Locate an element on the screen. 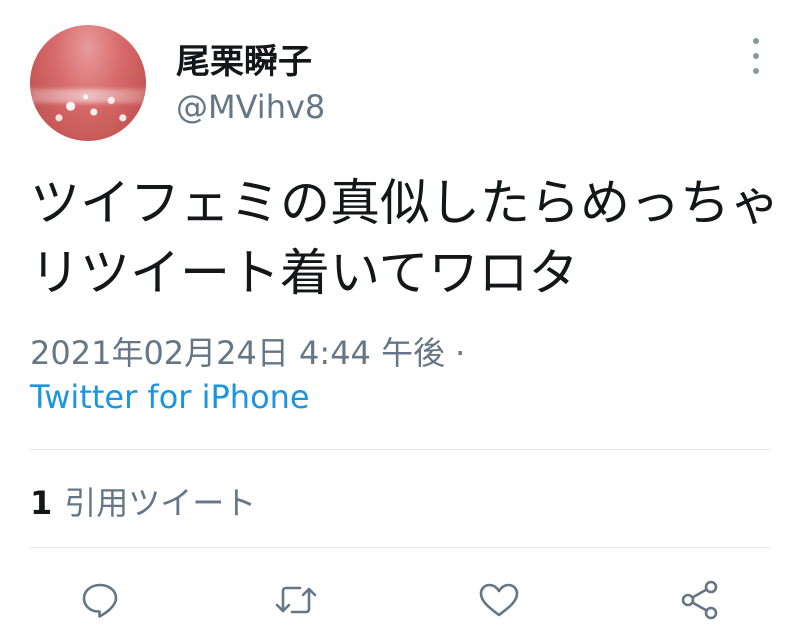  tweet-source-link: Twitter for iPhone is located at coordinates (170, 397).